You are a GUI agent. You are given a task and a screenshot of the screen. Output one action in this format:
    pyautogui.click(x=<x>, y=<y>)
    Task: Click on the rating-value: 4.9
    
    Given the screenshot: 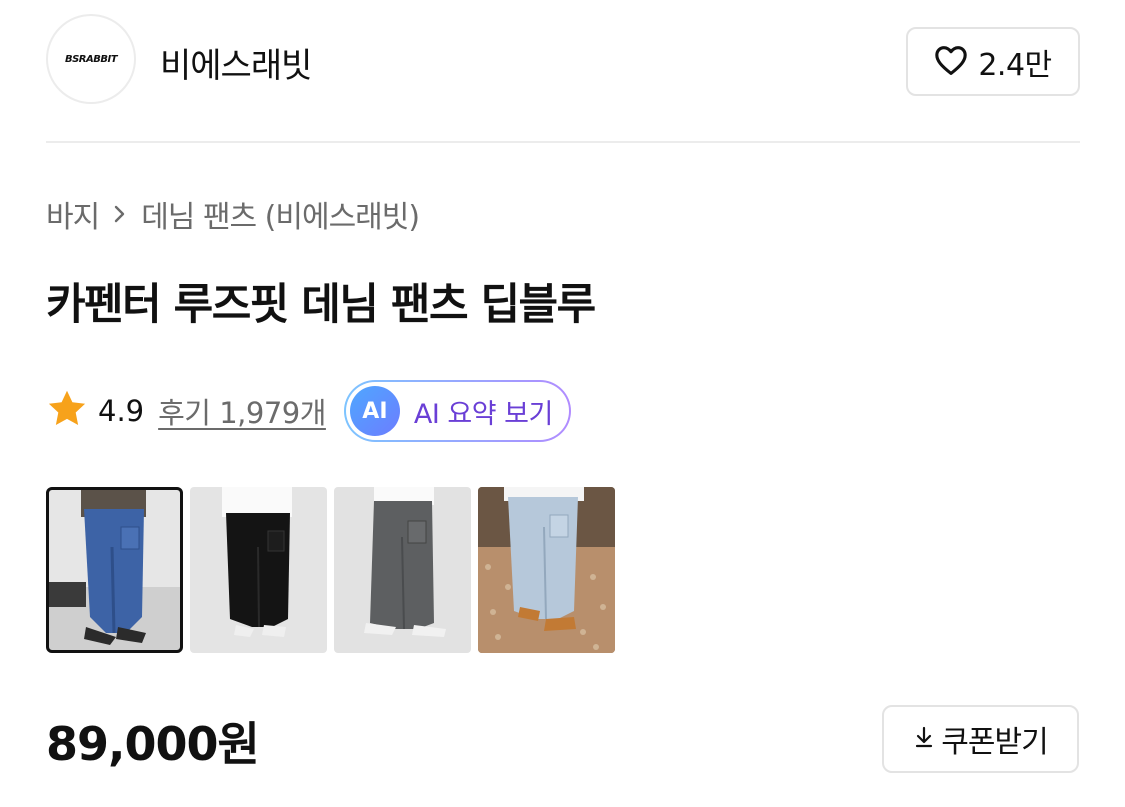 What is the action you would take?
    pyautogui.click(x=121, y=411)
    